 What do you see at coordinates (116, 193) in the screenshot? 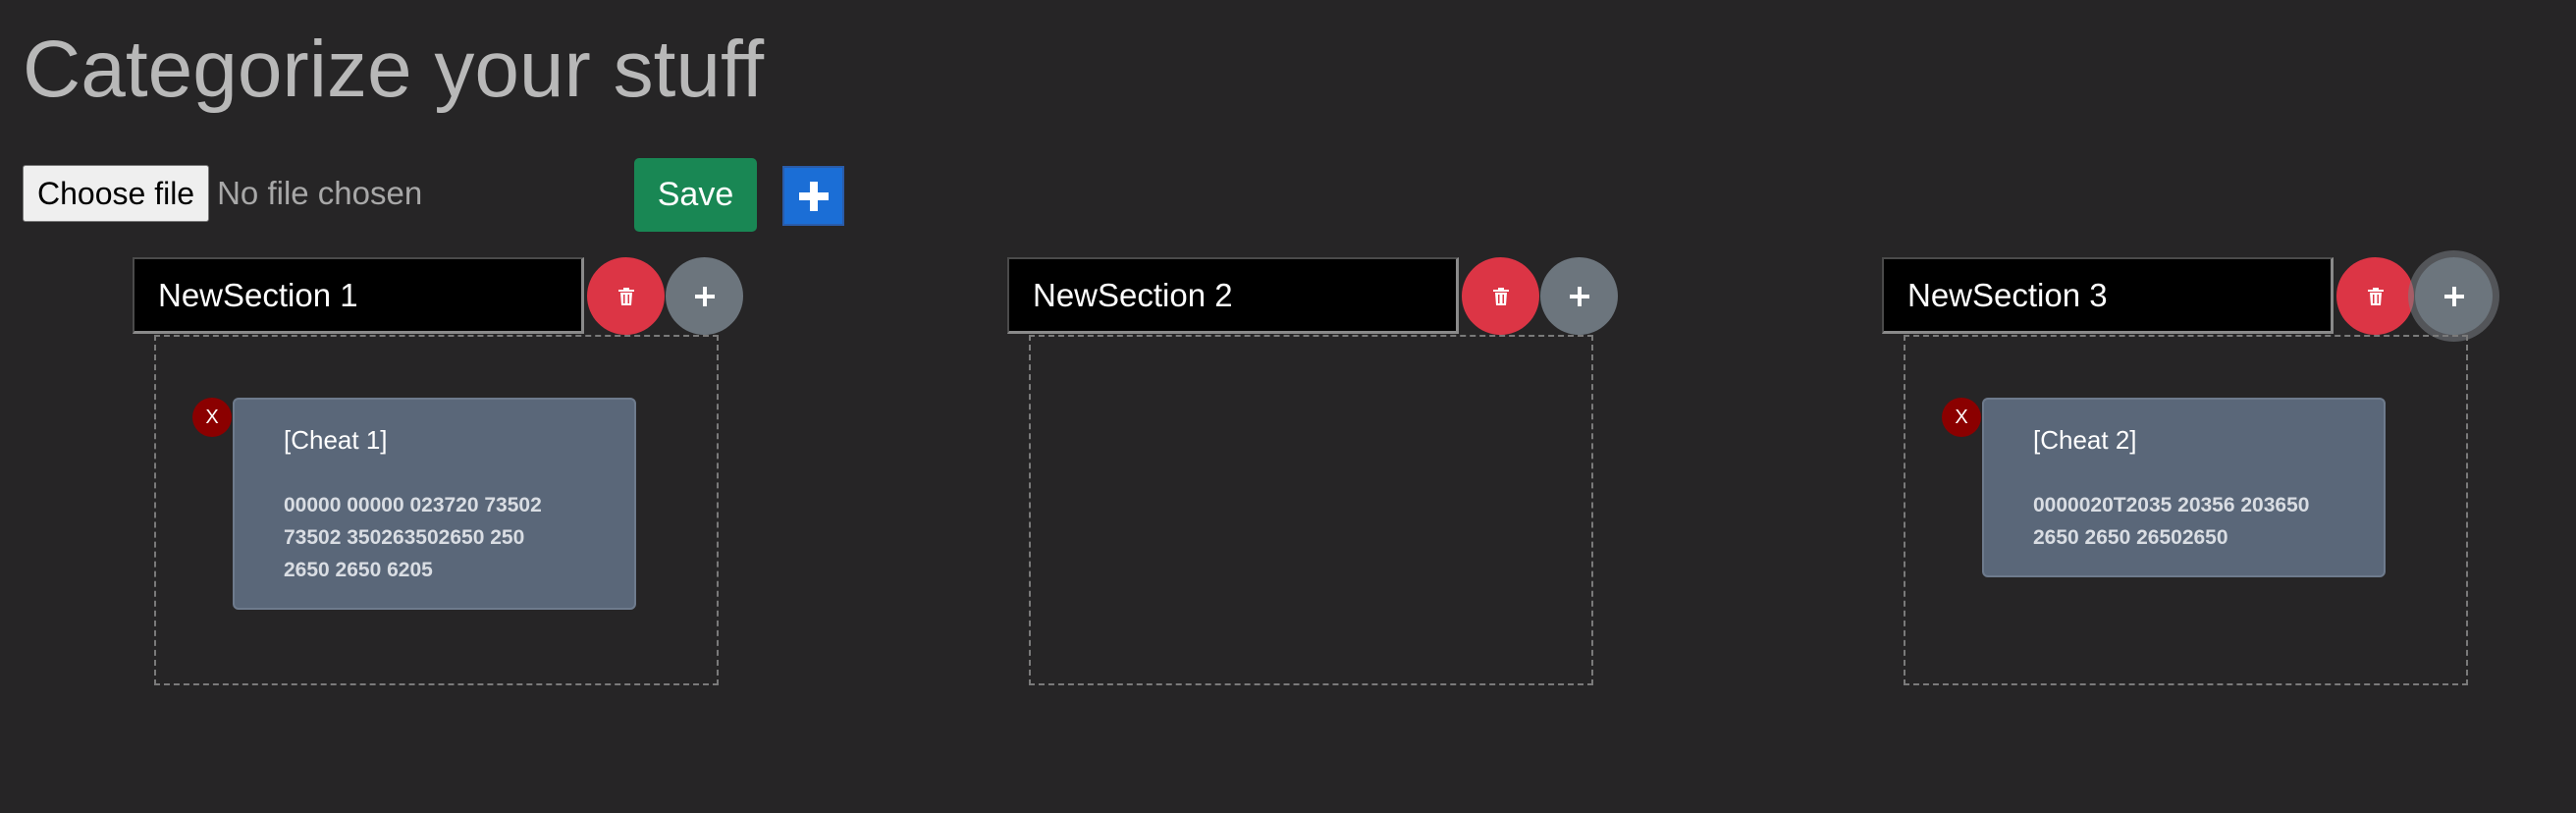
I see `choose-file-button: Choose file` at bounding box center [116, 193].